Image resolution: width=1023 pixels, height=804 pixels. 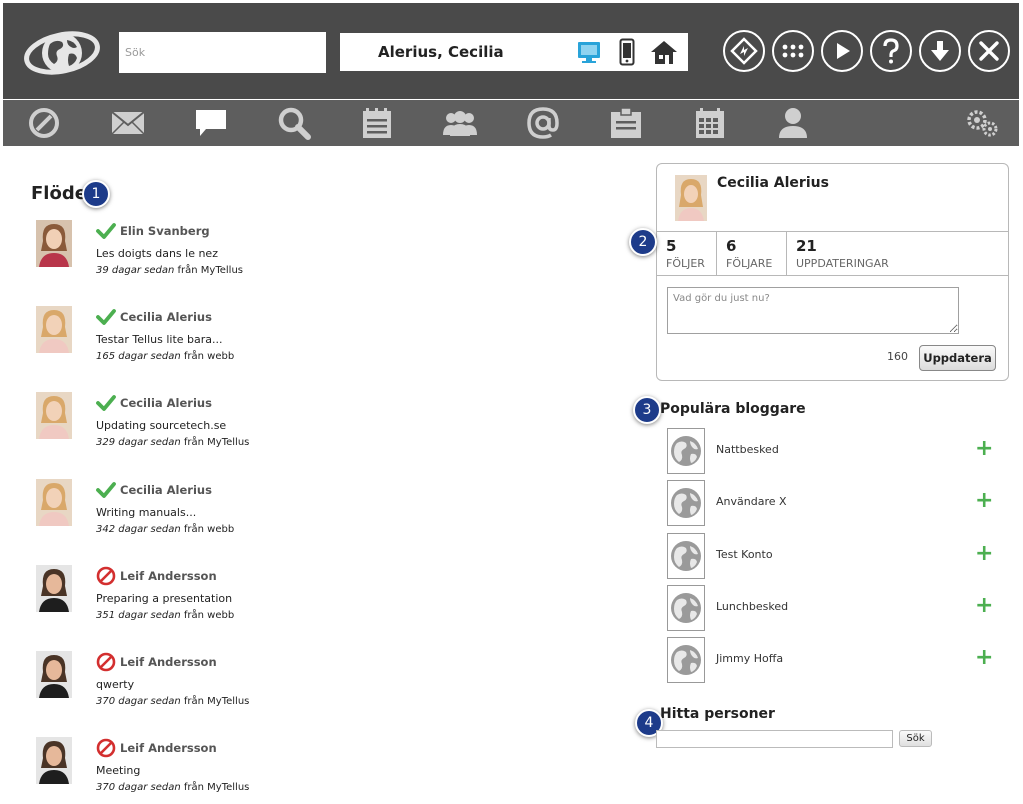 What do you see at coordinates (744, 554) in the screenshot?
I see `blogger-name: Test Konto` at bounding box center [744, 554].